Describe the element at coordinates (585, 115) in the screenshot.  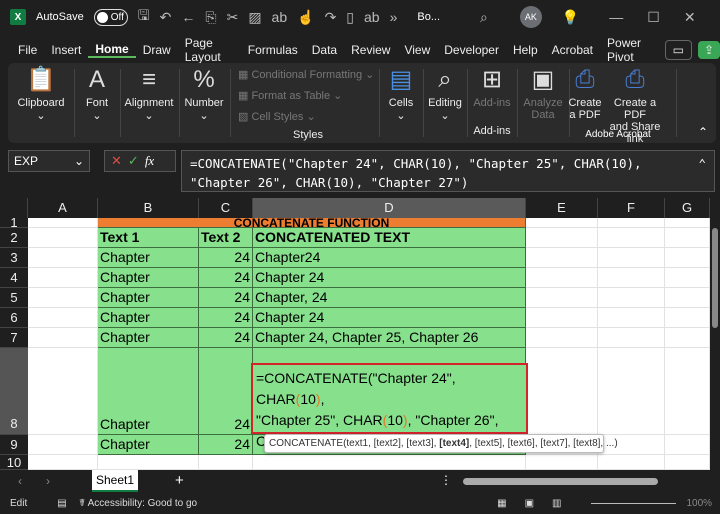
I see `create-pdf-label-2: a PDF` at that location.